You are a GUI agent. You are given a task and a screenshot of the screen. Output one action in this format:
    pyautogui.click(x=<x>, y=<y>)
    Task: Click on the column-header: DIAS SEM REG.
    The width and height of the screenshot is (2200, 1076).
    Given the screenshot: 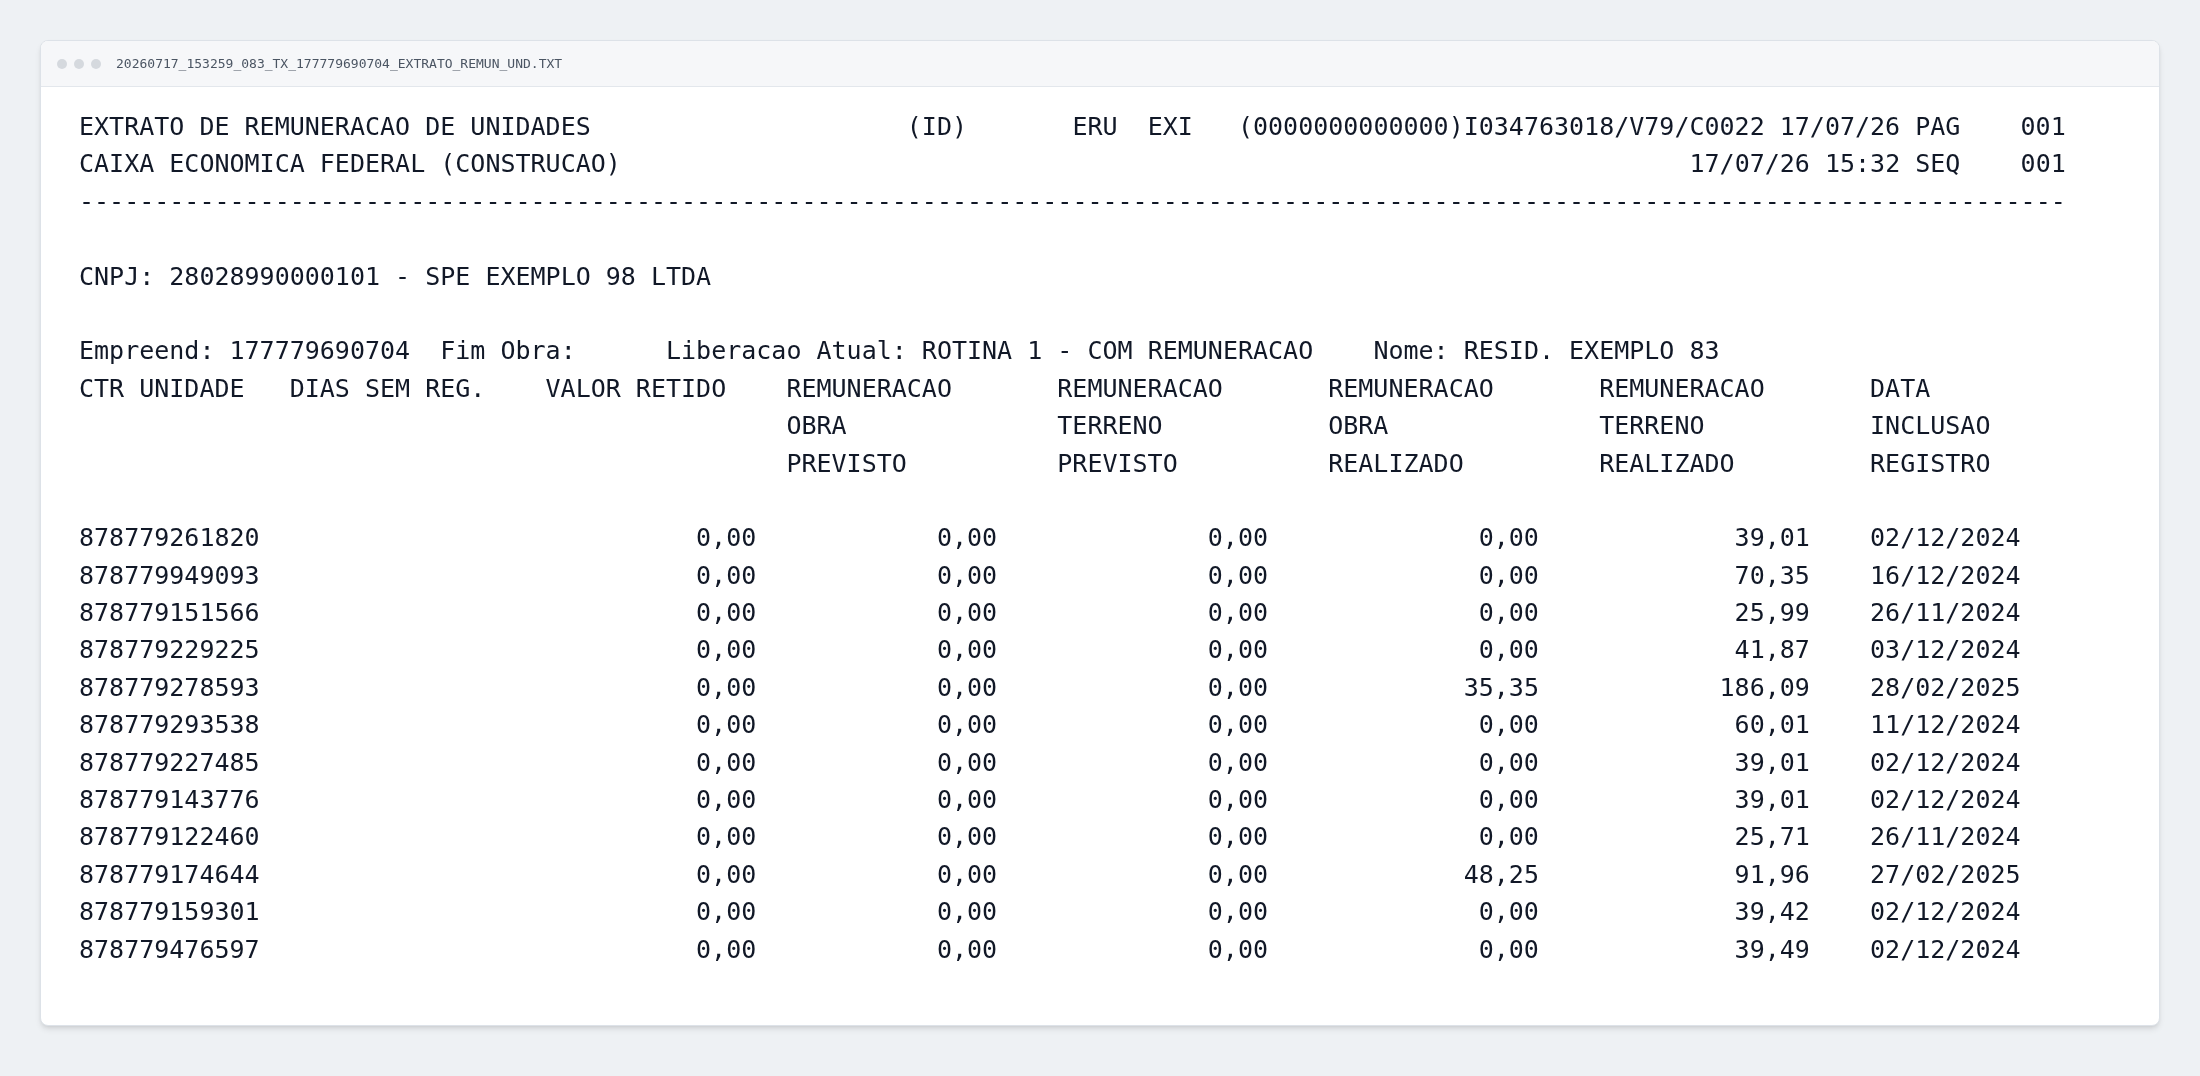 What is the action you would take?
    pyautogui.click(x=388, y=388)
    